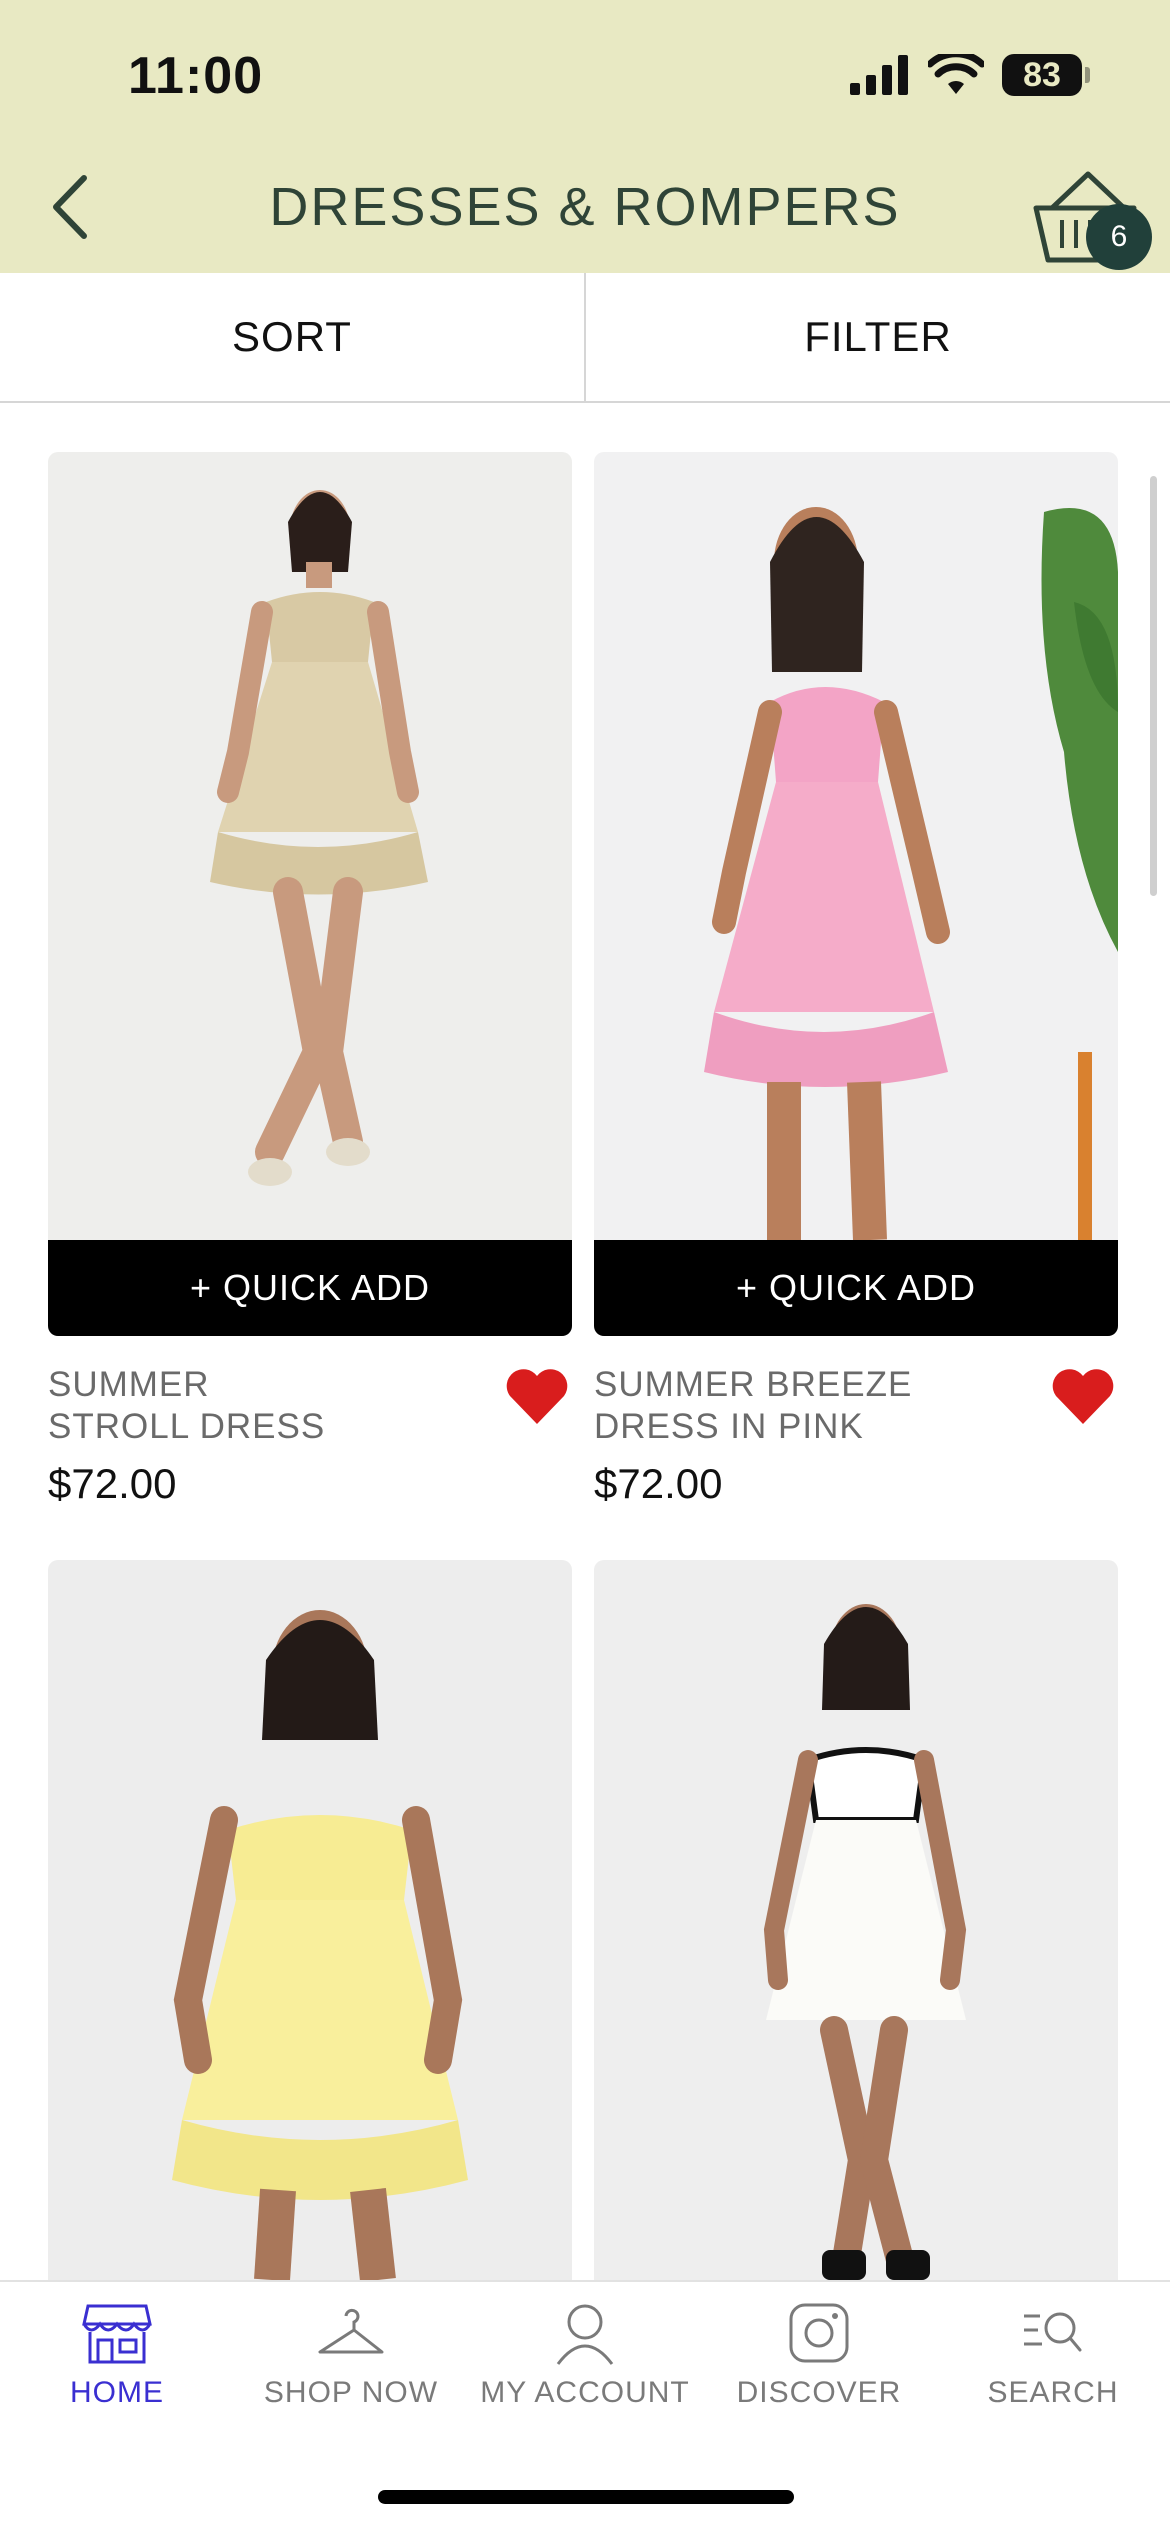 Image resolution: width=1170 pixels, height=2534 pixels. I want to click on battery-indicator: 83, so click(1046, 75).